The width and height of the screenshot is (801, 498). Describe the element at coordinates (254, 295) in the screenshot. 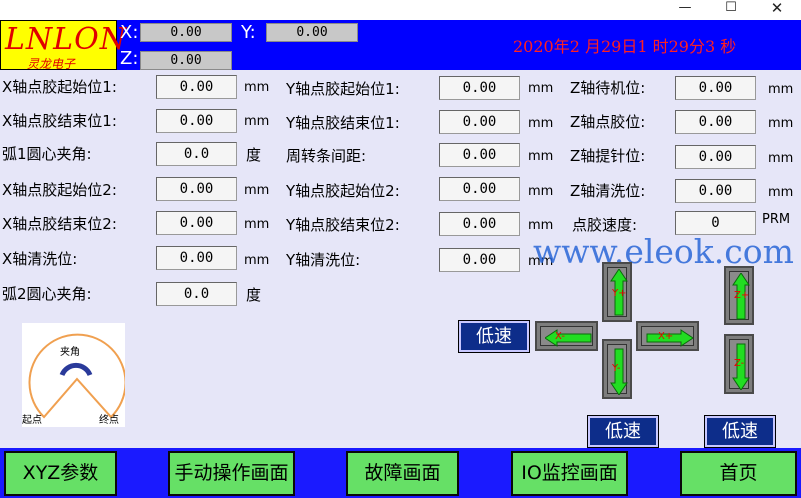

I see `arc2-unit: 度` at that location.